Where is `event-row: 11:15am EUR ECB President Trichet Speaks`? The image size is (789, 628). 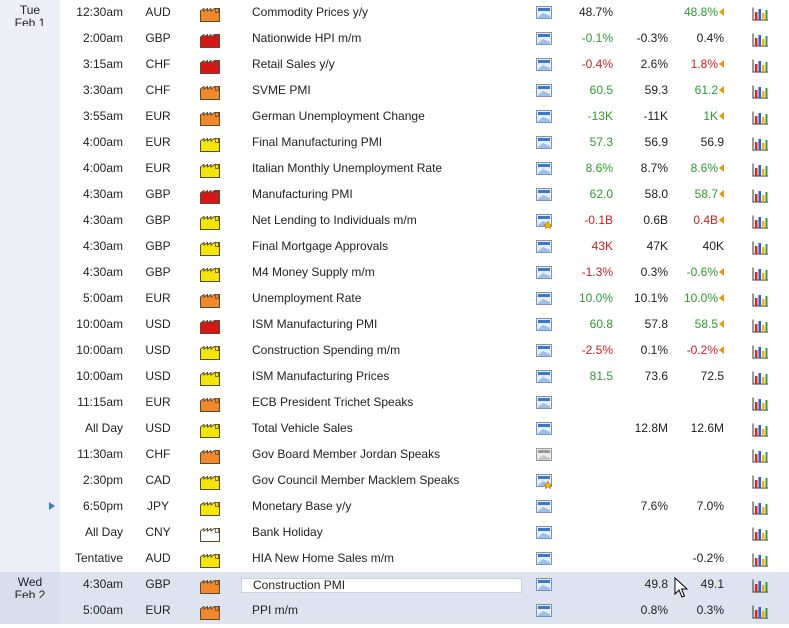 event-row: 11:15am EUR ECB President Trichet Speaks is located at coordinates (394, 403).